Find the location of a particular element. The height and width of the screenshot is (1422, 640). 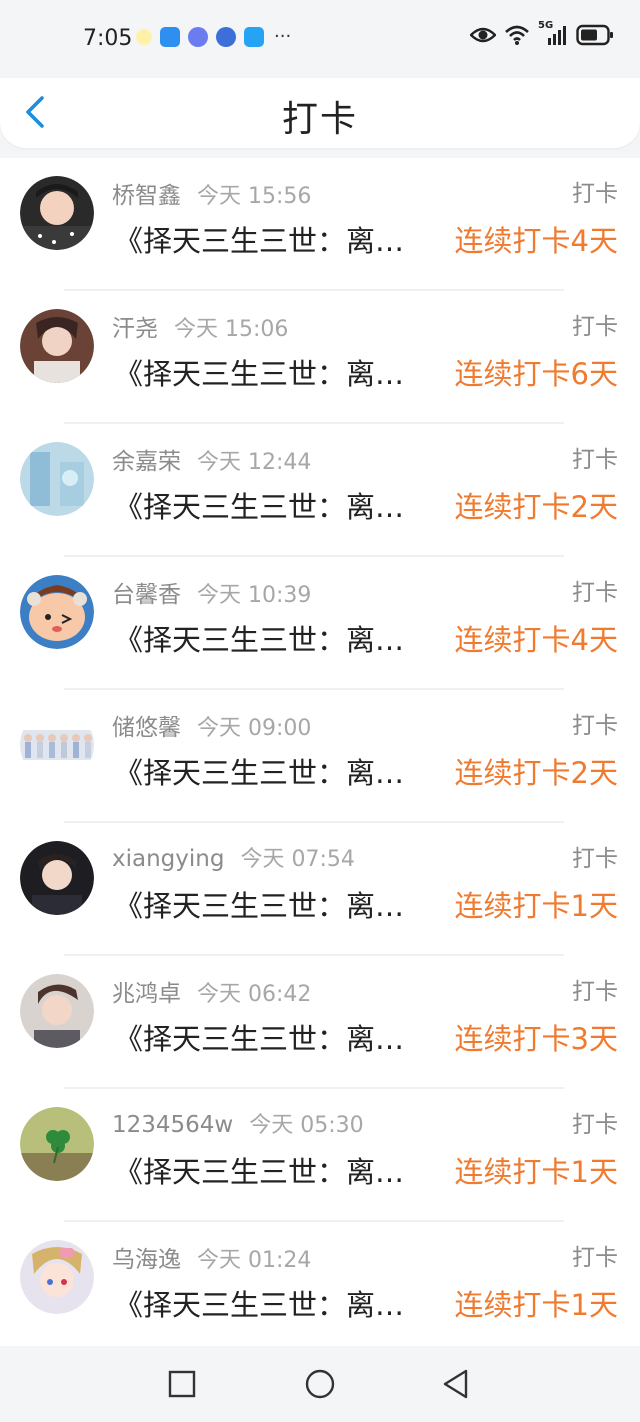

list-item: 桥智鑫 今天 15:56 打卡 《择天三生三世：离人泪》 连续打卡4天 is located at coordinates (320, 224).